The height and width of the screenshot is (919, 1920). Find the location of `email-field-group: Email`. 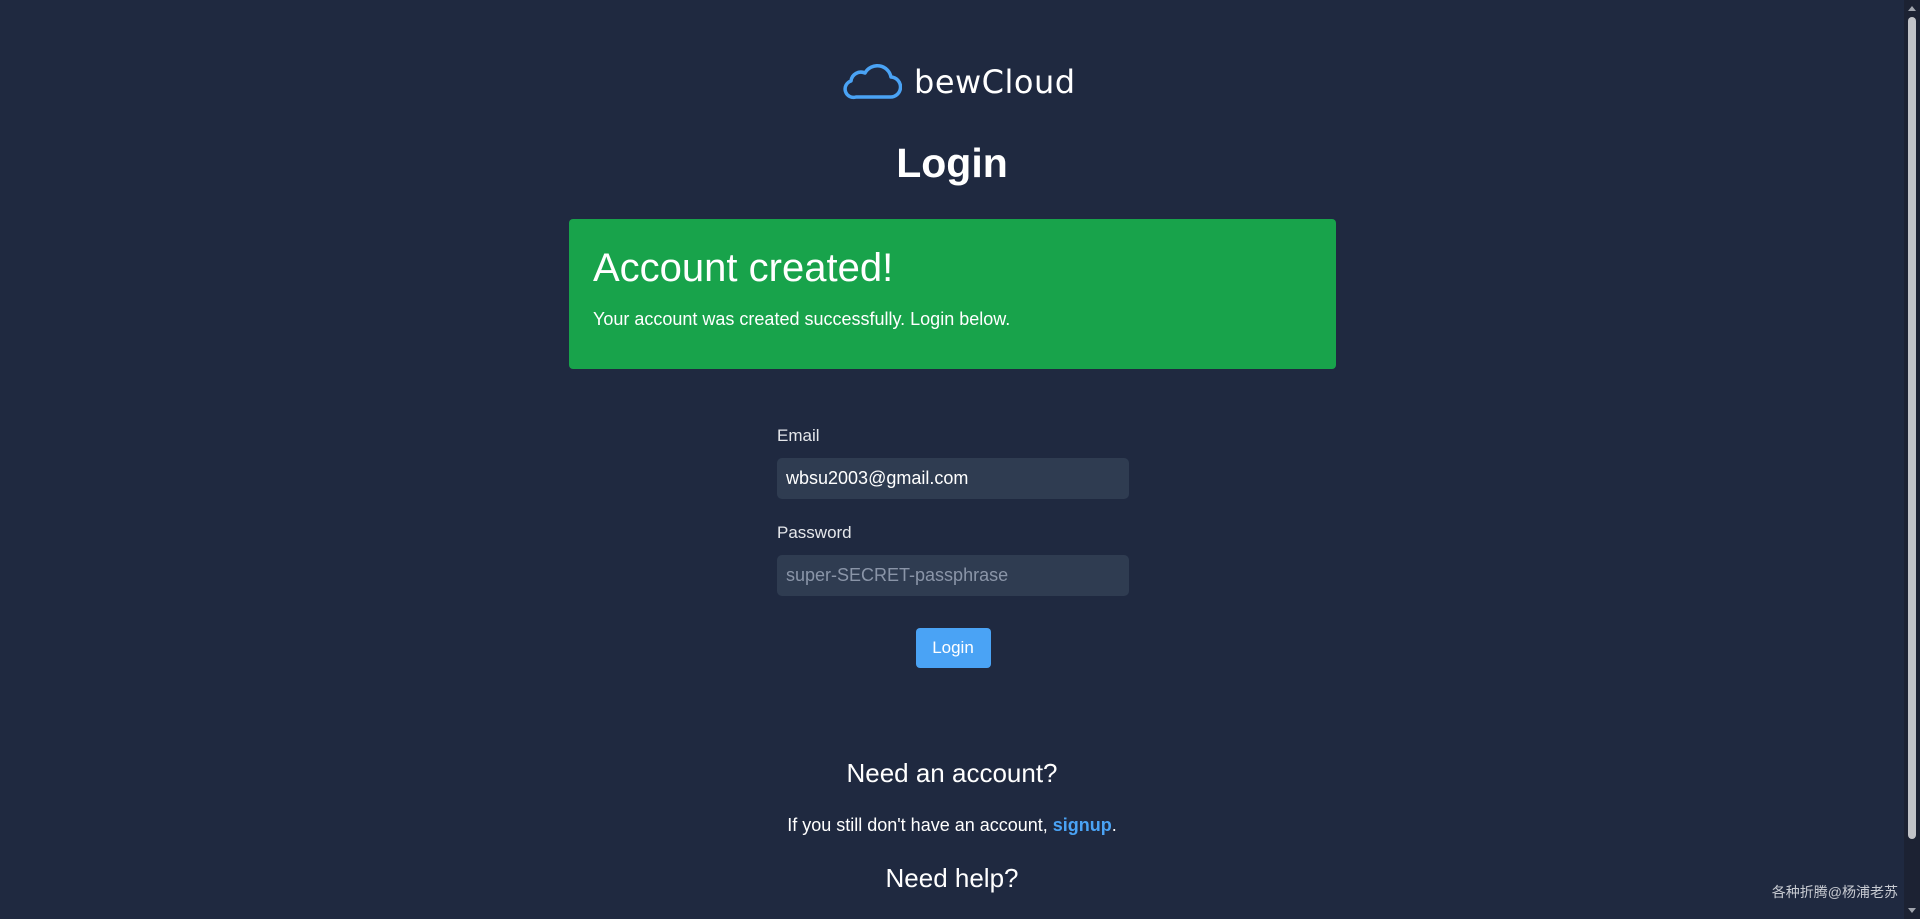

email-field-group: Email is located at coordinates (953, 462).